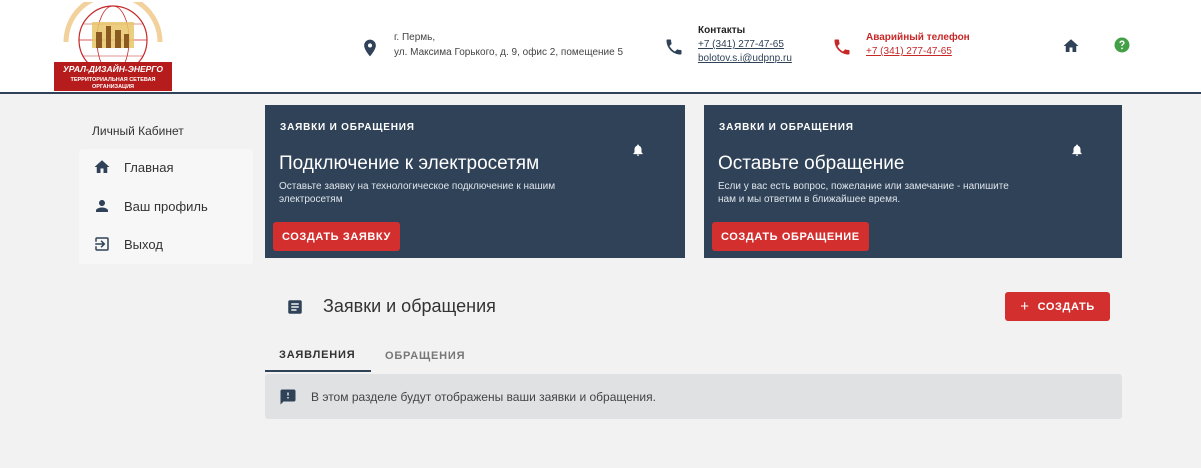  Describe the element at coordinates (409, 163) in the screenshot. I see `card-title: Подключение к электросетям` at that location.